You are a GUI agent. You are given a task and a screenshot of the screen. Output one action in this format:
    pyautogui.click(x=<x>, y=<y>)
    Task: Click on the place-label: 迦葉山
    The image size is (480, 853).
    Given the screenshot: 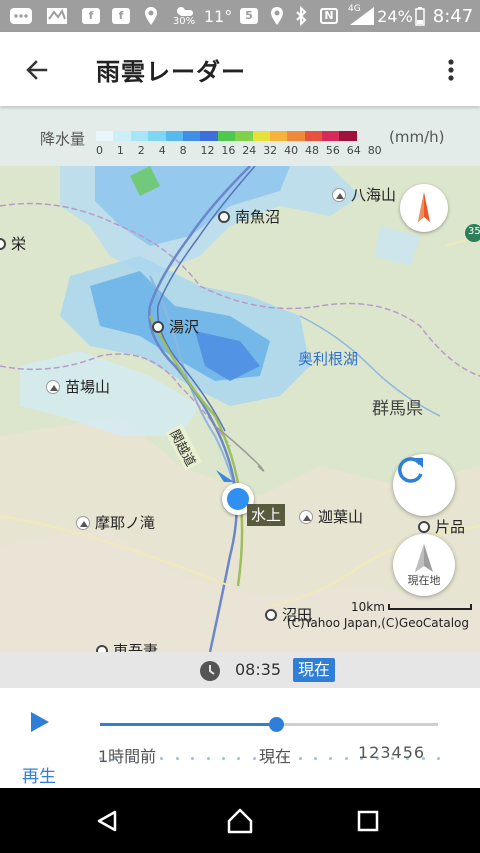 What is the action you would take?
    pyautogui.click(x=341, y=517)
    